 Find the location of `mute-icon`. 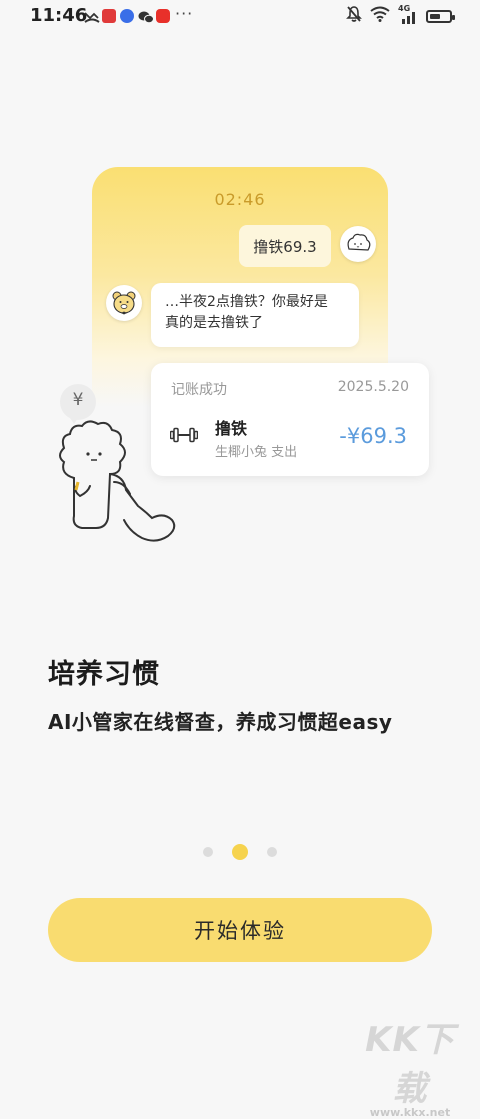

mute-icon is located at coordinates (354, 16).